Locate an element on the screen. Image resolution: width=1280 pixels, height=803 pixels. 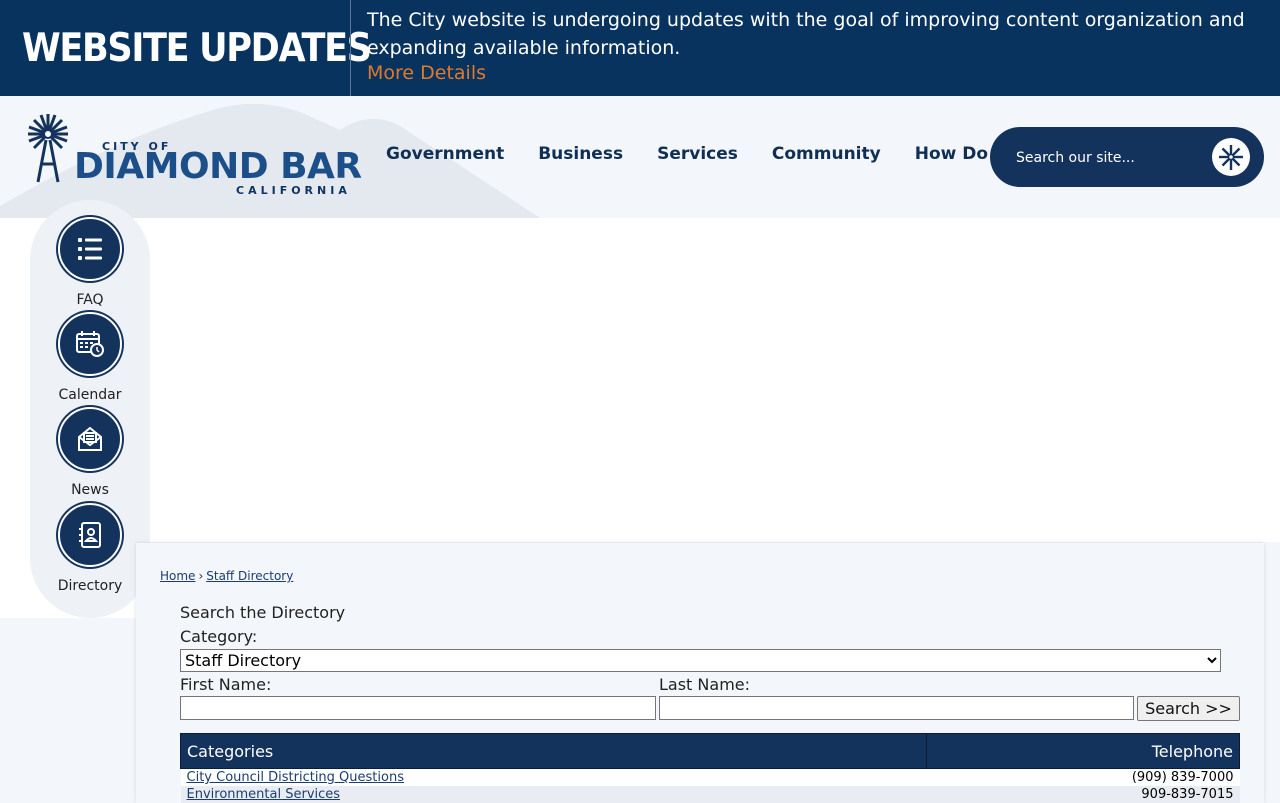
first-name-input is located at coordinates (418, 708).